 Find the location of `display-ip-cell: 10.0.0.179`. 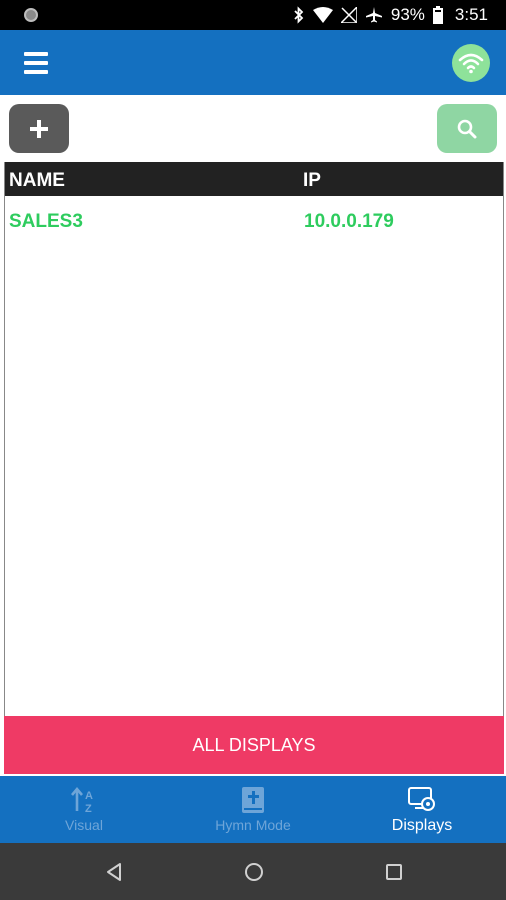

display-ip-cell: 10.0.0.179 is located at coordinates (349, 221).